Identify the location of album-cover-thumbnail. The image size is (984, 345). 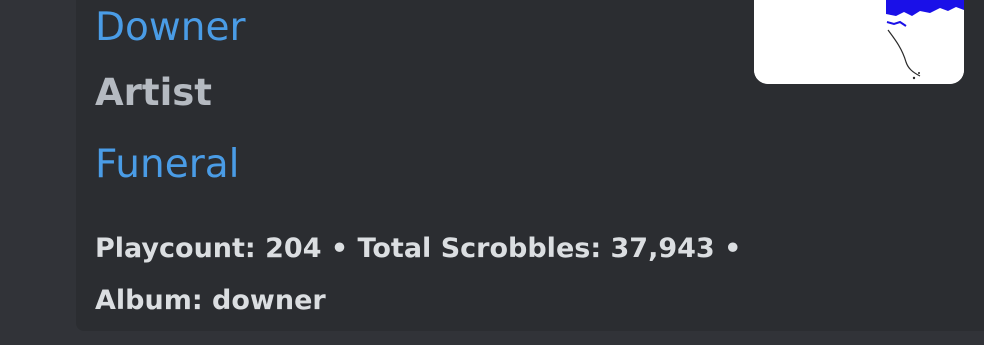
(859, 42).